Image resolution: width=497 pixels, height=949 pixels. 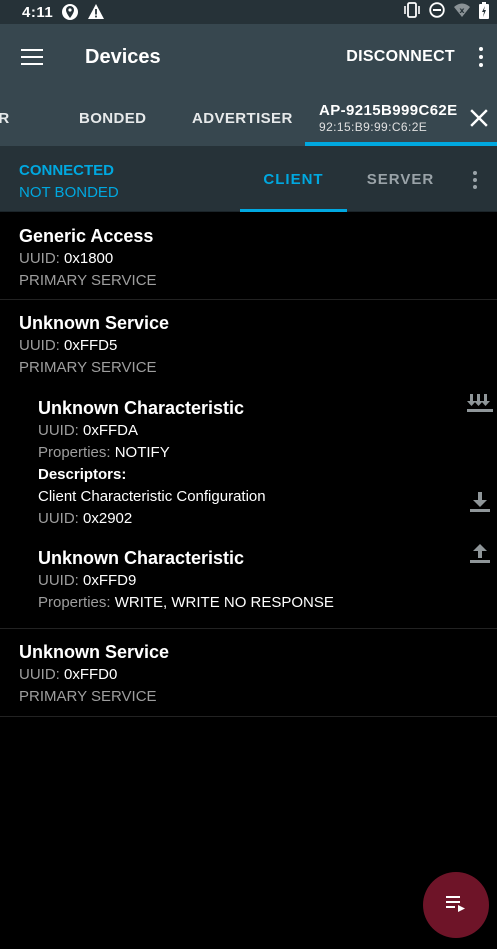 What do you see at coordinates (82, 474) in the screenshot?
I see `descriptors-label: Descriptors:` at bounding box center [82, 474].